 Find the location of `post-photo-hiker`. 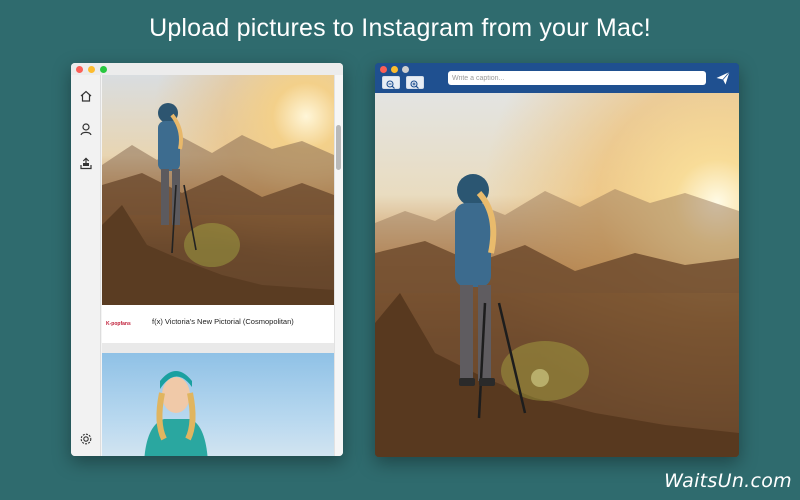

post-photo-hiker is located at coordinates (218, 190).